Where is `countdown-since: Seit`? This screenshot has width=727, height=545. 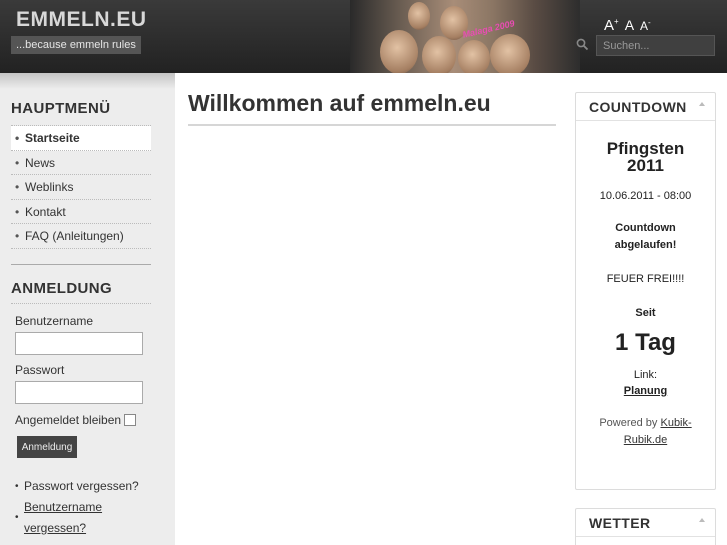
countdown-since: Seit is located at coordinates (645, 313).